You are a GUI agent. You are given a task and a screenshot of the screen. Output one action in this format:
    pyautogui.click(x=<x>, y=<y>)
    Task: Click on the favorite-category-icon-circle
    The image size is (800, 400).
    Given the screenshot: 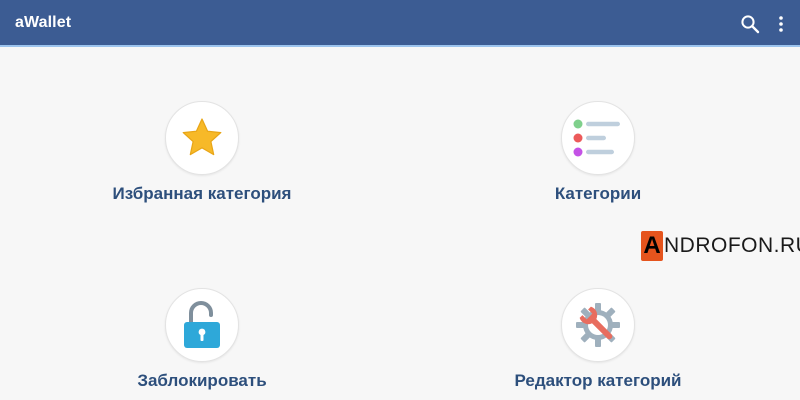 What is the action you would take?
    pyautogui.click(x=202, y=138)
    